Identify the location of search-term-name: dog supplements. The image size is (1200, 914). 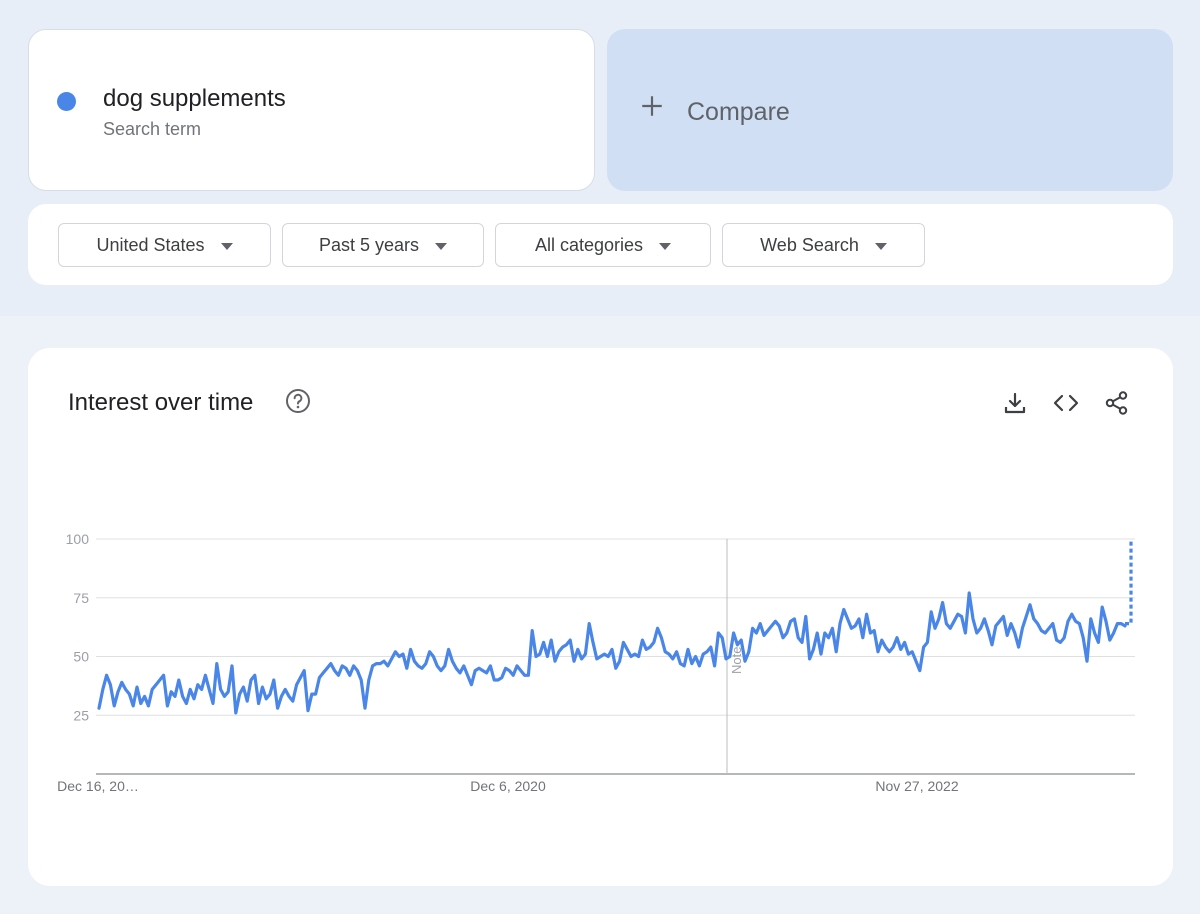
(194, 99).